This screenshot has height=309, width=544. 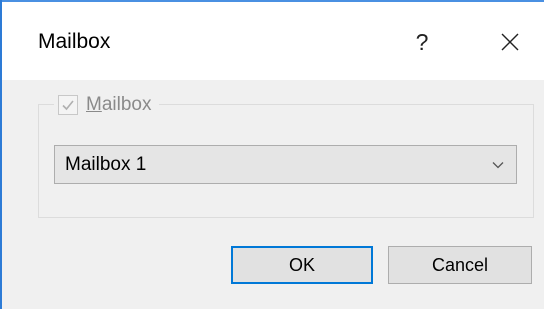 What do you see at coordinates (285, 164) in the screenshot?
I see `mailbox-dropdown: Mailbox 1` at bounding box center [285, 164].